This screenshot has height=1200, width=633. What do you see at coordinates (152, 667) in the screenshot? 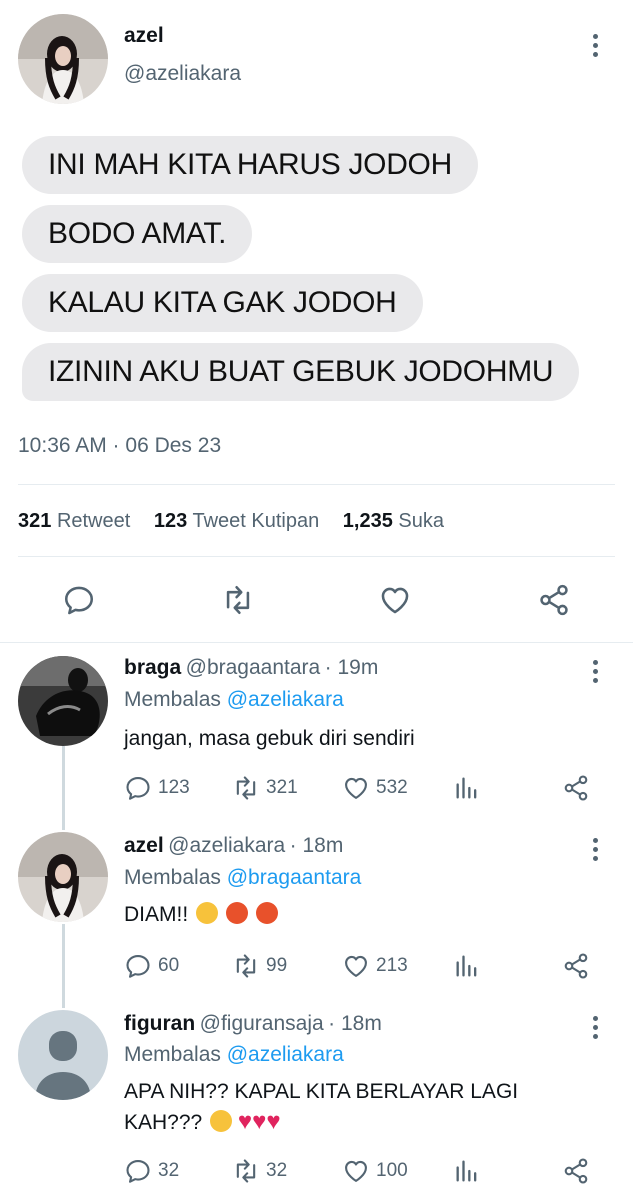
I see `reply-author-name: braga` at bounding box center [152, 667].